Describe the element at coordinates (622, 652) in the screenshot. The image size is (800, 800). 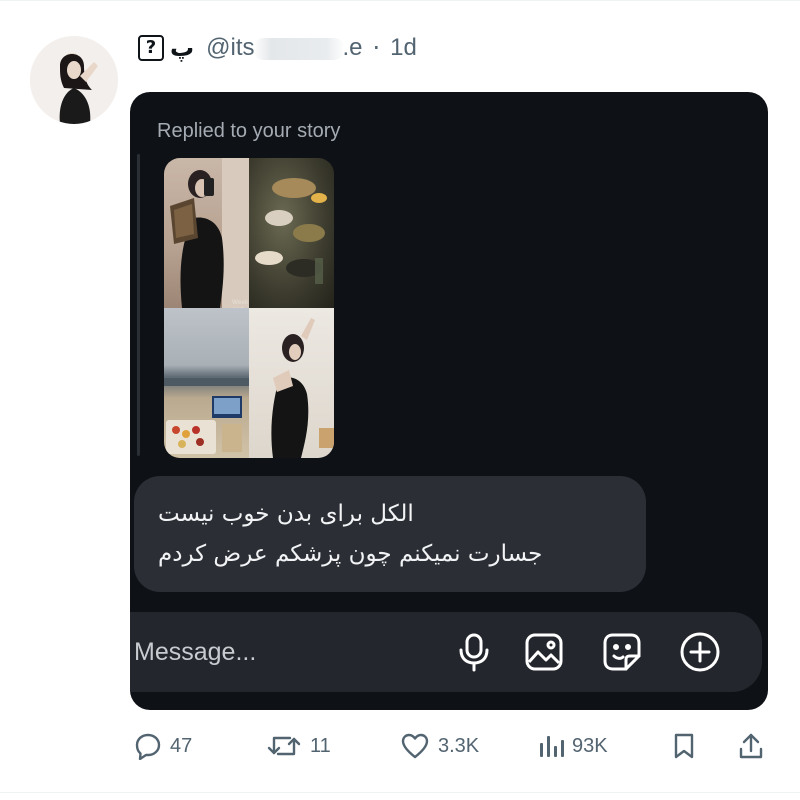
I see `sticker-icon` at that location.